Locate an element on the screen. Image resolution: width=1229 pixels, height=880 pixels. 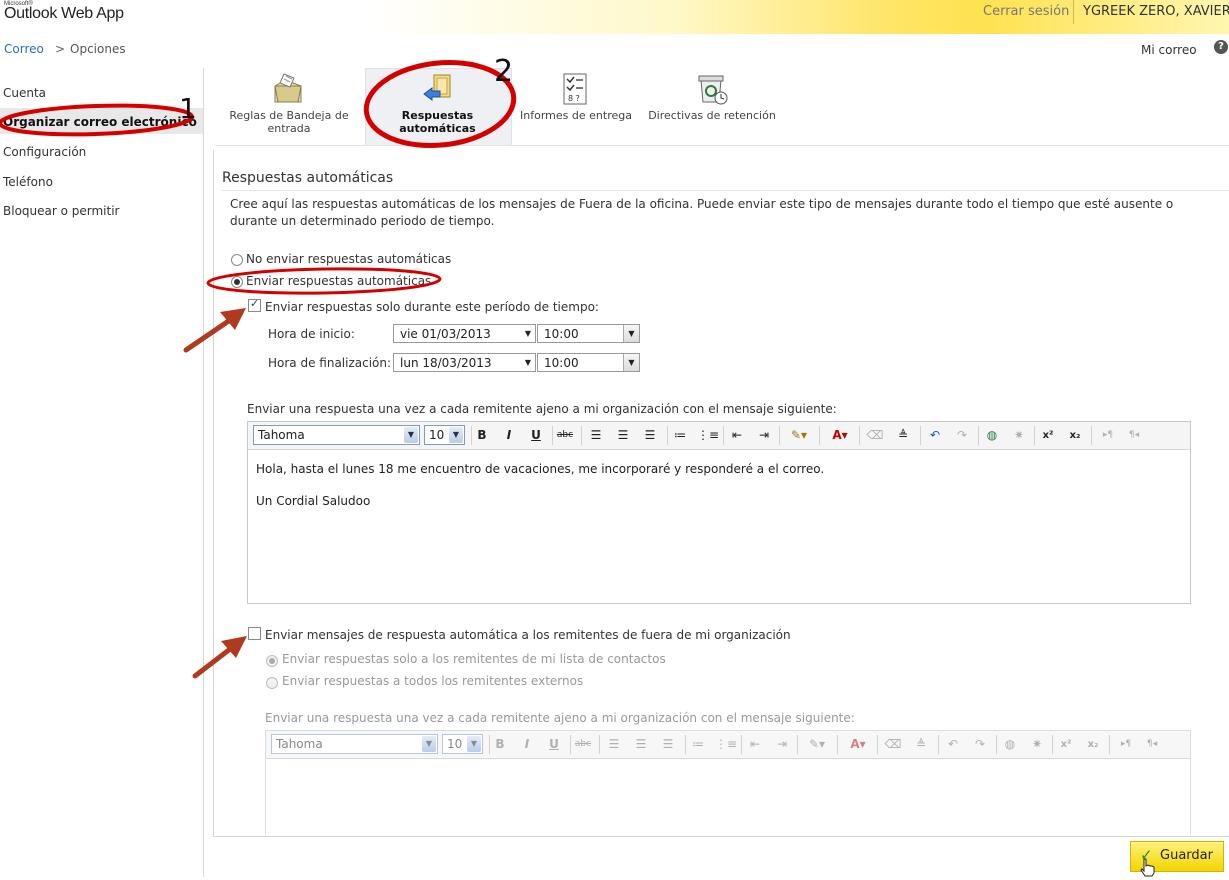
annotation-number-2: 2 is located at coordinates (504, 71).